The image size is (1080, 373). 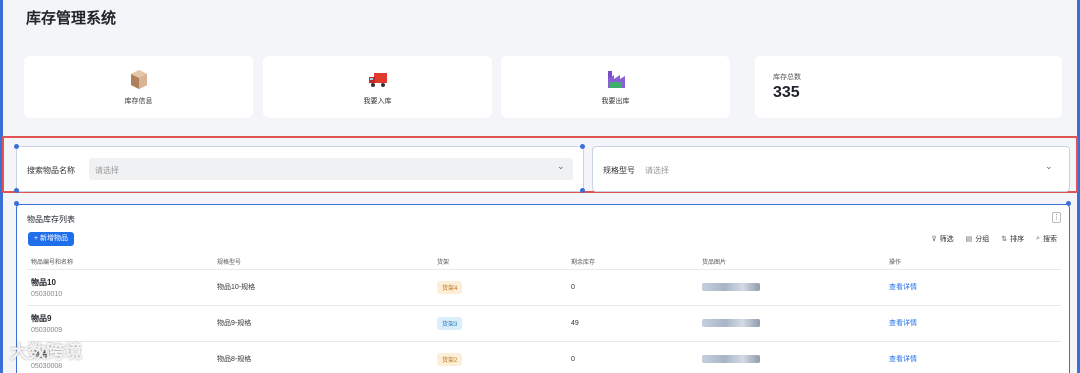 What do you see at coordinates (994, 239) in the screenshot?
I see `list-toolbar: ⊽ 筛选 ▤ 分组 ⇅ 排序 ⌕ 搜索` at bounding box center [994, 239].